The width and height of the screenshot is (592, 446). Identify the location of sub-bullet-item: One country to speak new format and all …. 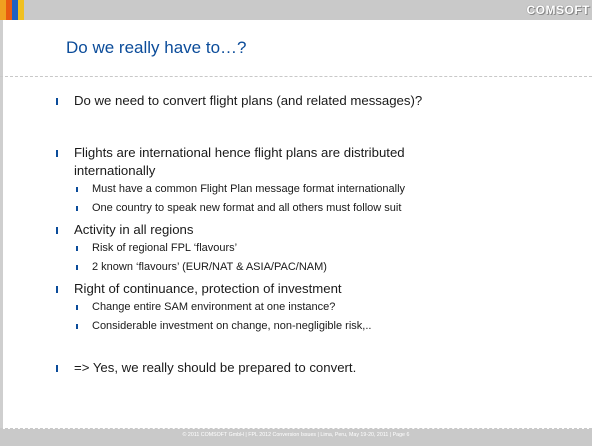
(247, 208).